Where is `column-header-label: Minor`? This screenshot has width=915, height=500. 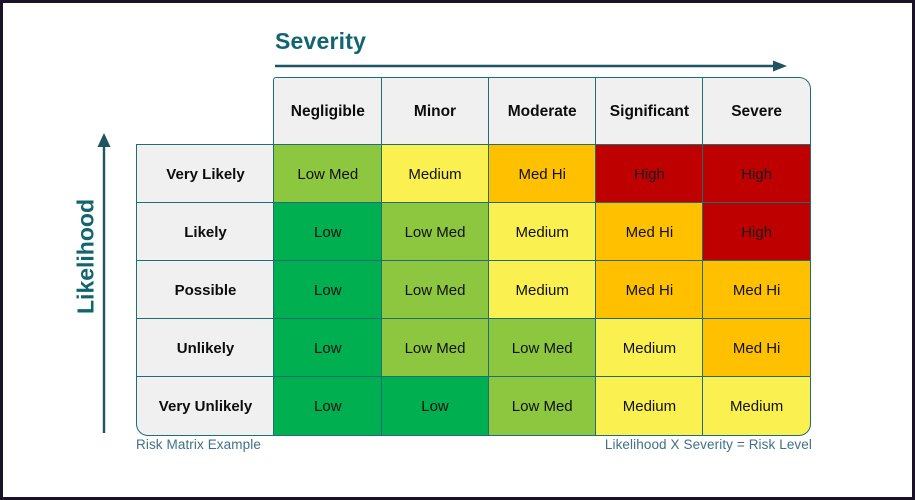
column-header-label: Minor is located at coordinates (435, 111).